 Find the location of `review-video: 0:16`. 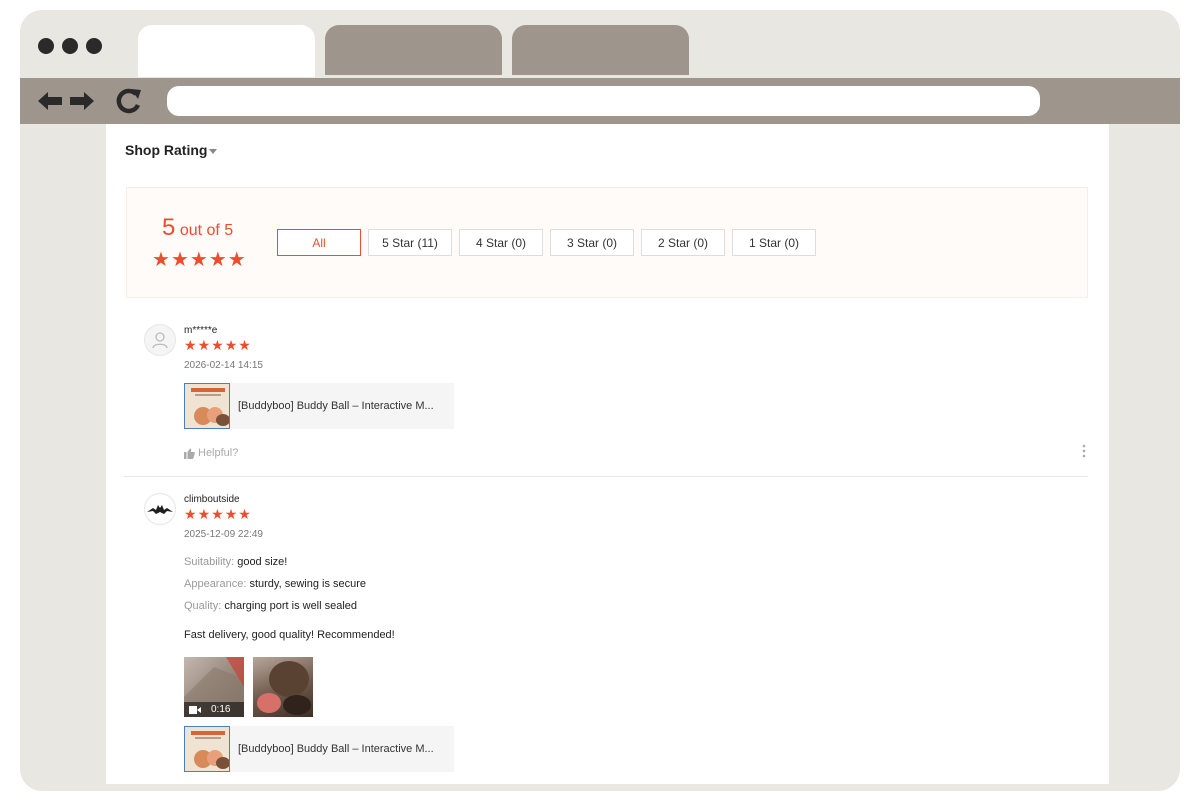

review-video: 0:16 is located at coordinates (214, 687).